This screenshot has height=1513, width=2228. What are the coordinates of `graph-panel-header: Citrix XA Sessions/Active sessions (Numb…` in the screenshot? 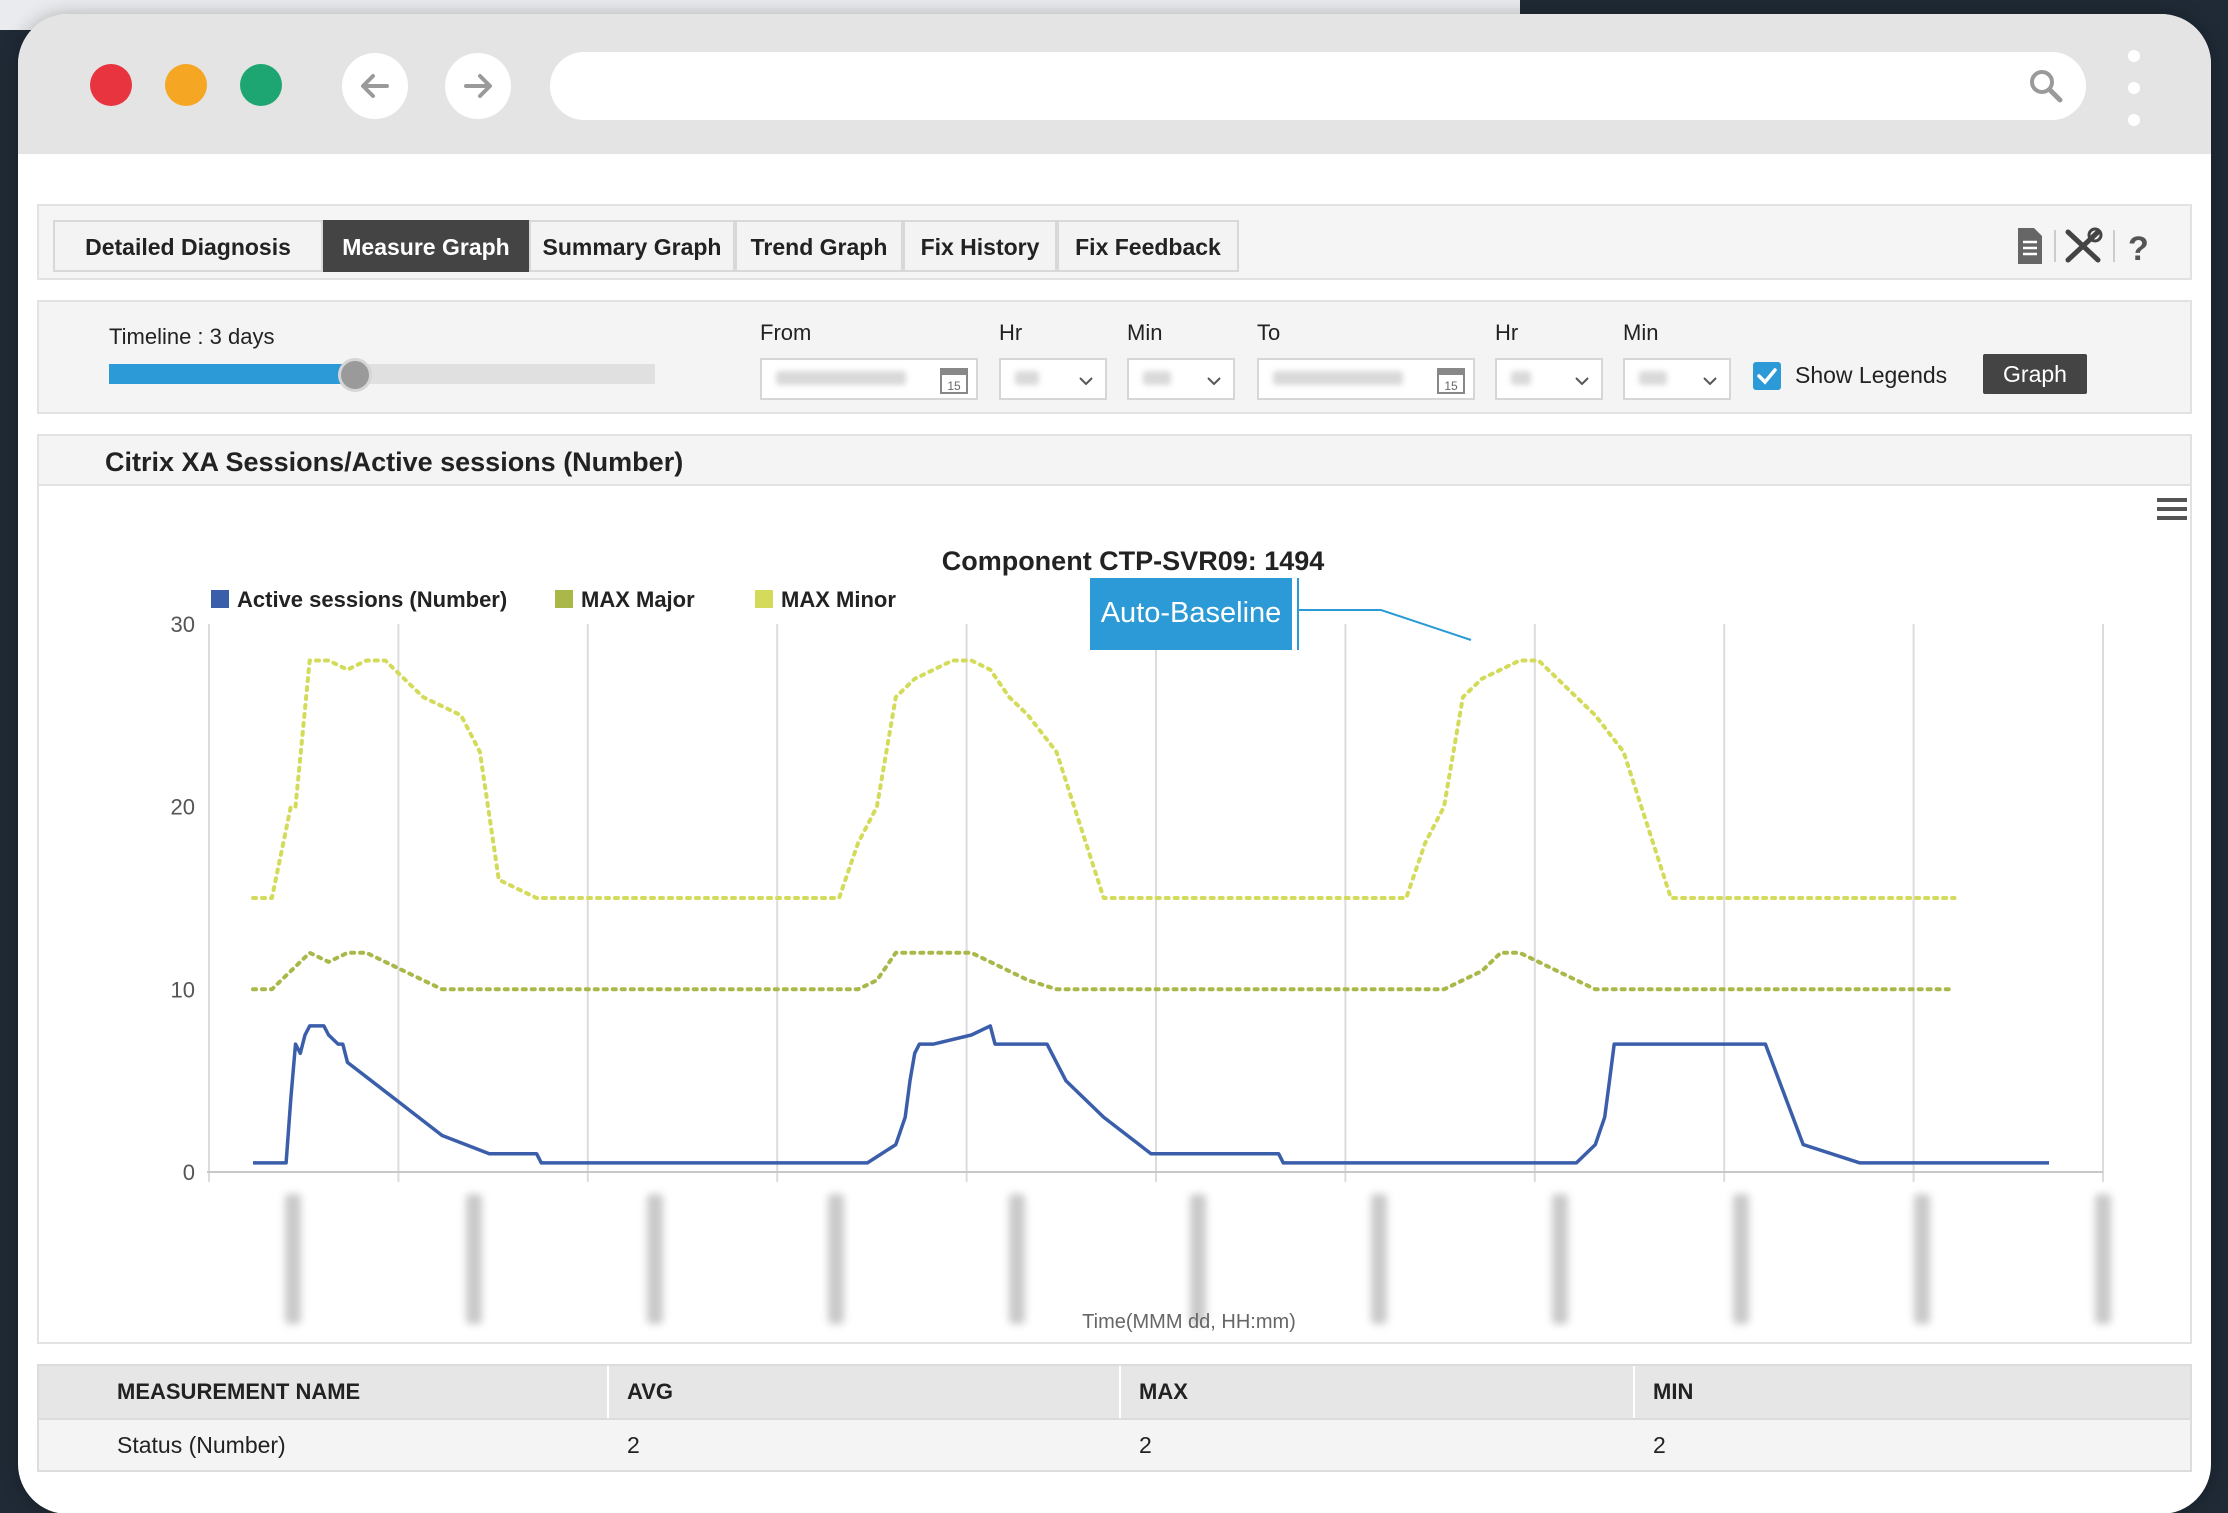 It's located at (1114, 461).